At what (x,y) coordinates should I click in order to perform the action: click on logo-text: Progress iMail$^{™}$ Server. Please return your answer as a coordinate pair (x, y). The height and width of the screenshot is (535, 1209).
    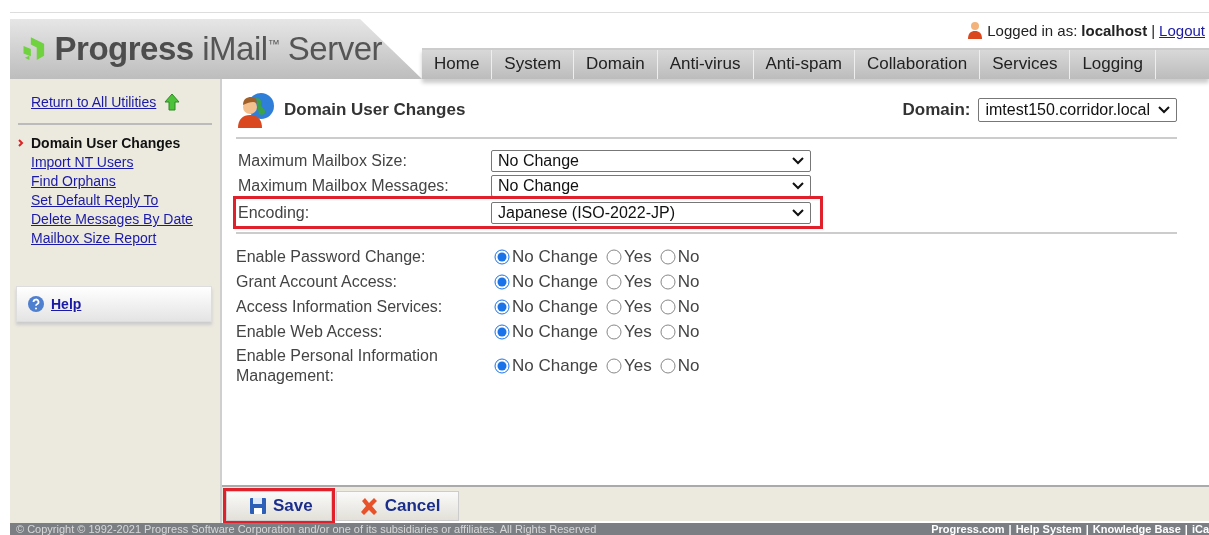
    Looking at the image, I should click on (218, 49).